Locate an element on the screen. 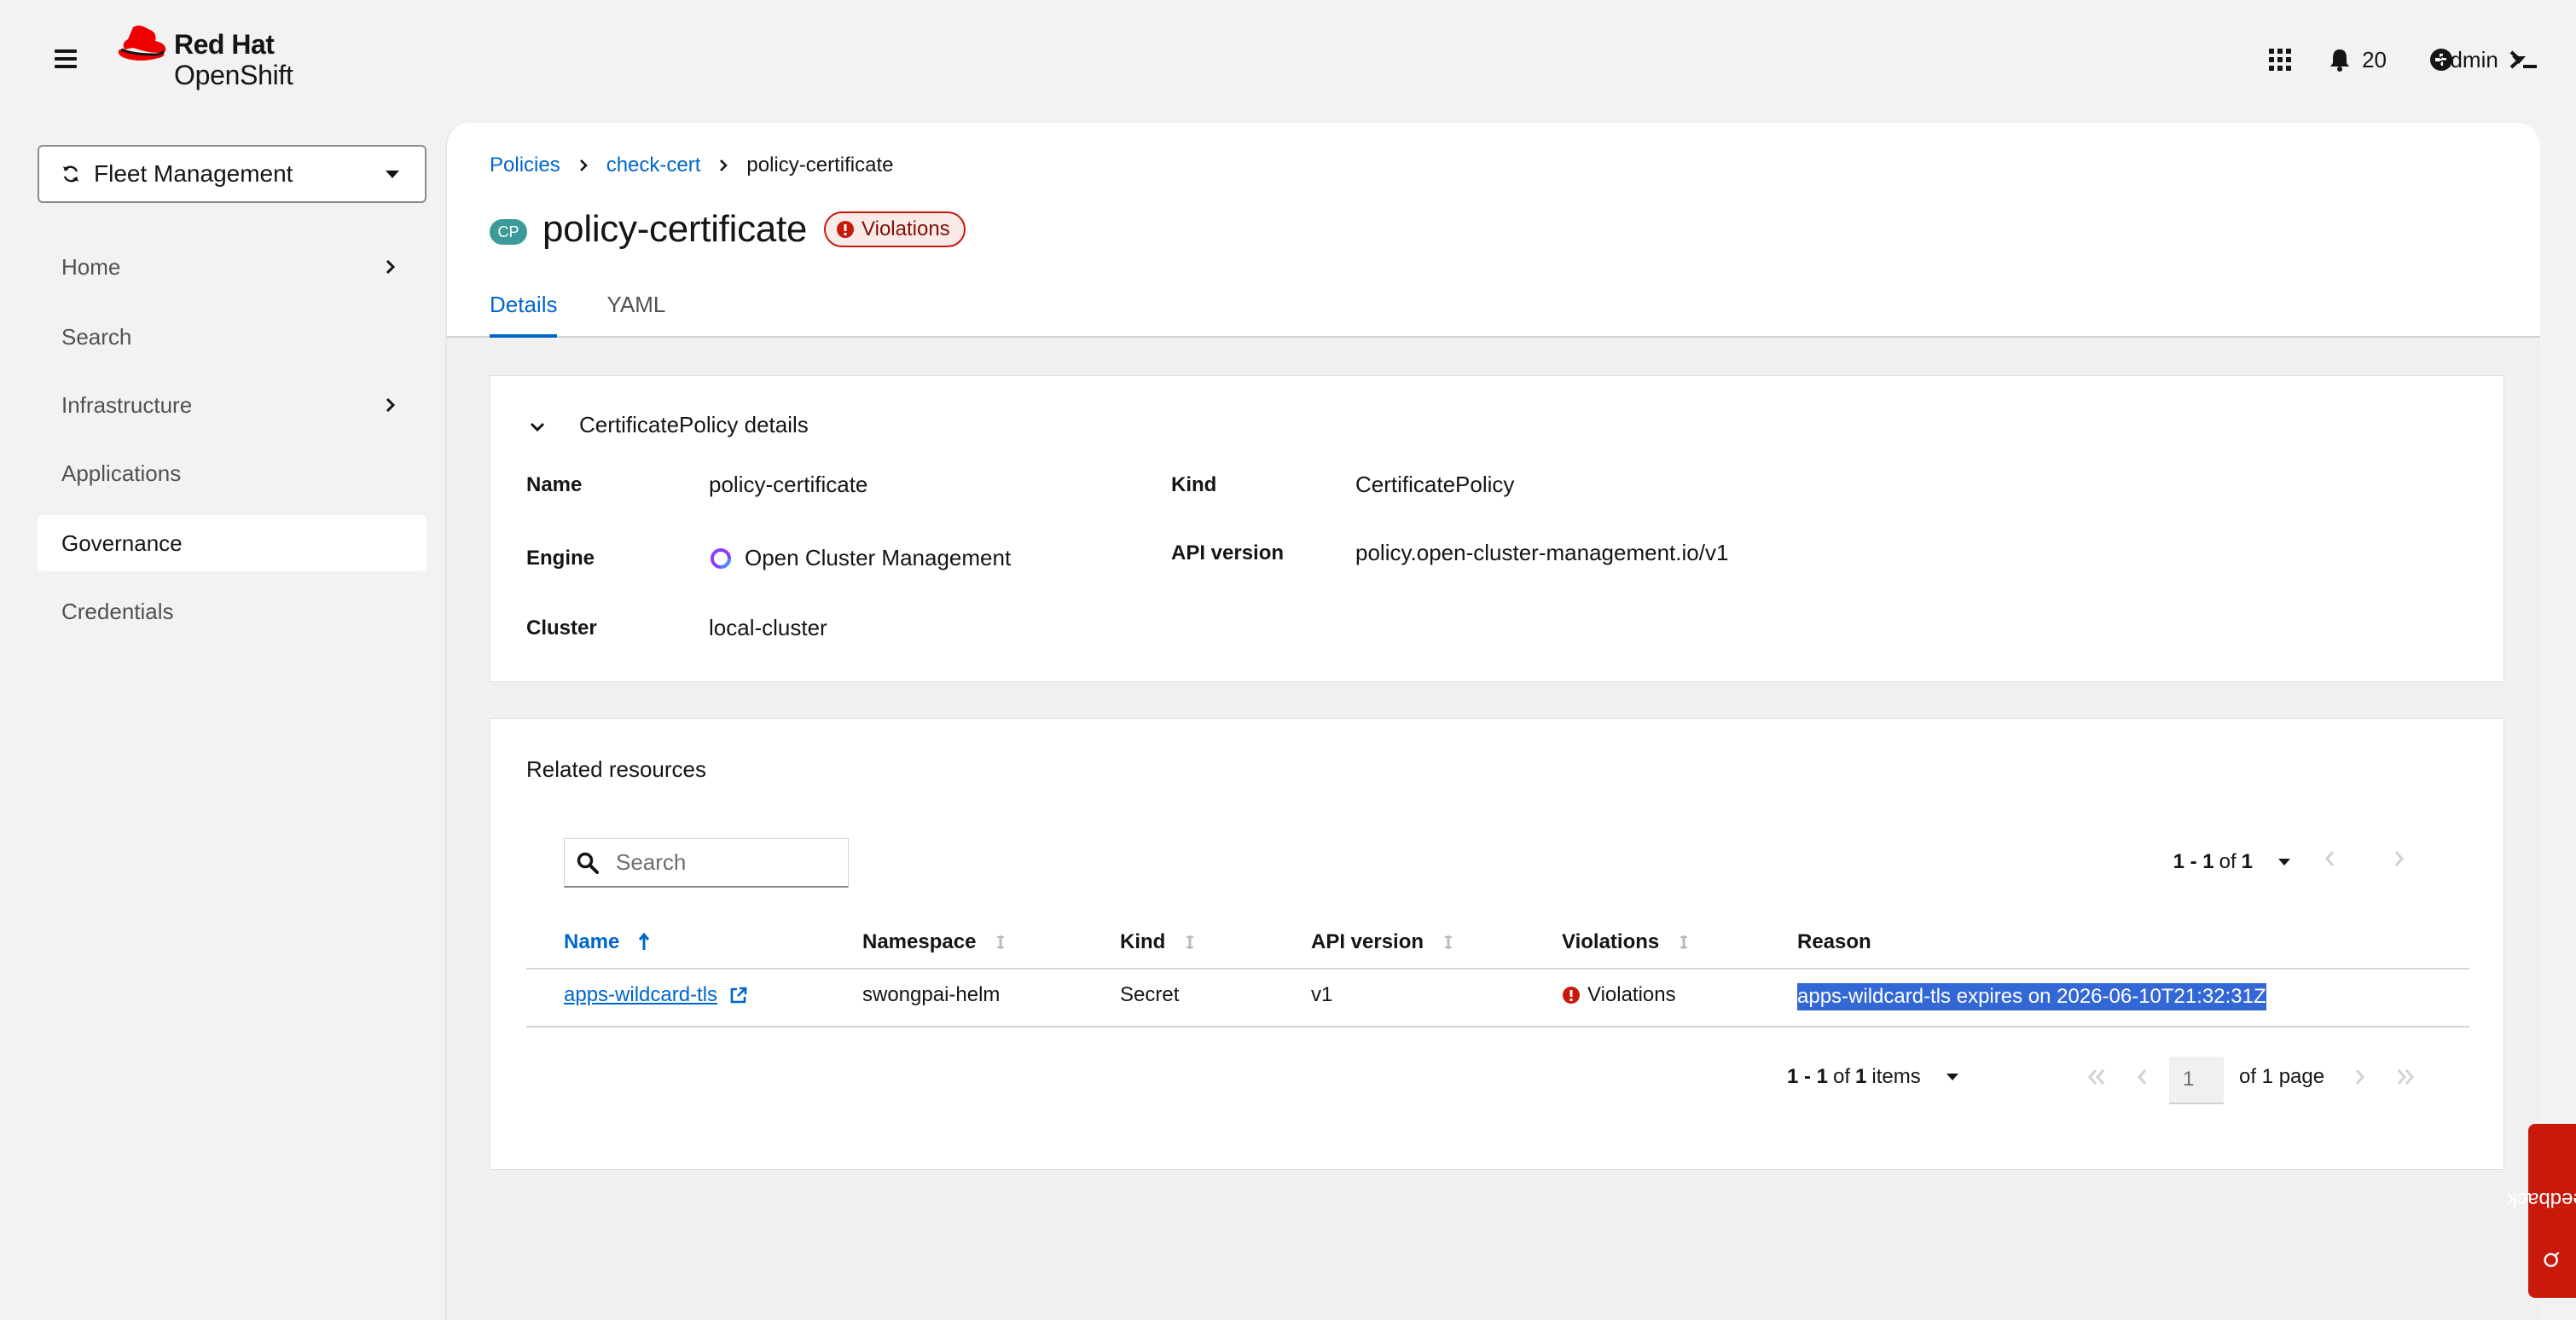 Image resolution: width=2576 pixels, height=1320 pixels. table-row-divider is located at coordinates (1497, 1027).